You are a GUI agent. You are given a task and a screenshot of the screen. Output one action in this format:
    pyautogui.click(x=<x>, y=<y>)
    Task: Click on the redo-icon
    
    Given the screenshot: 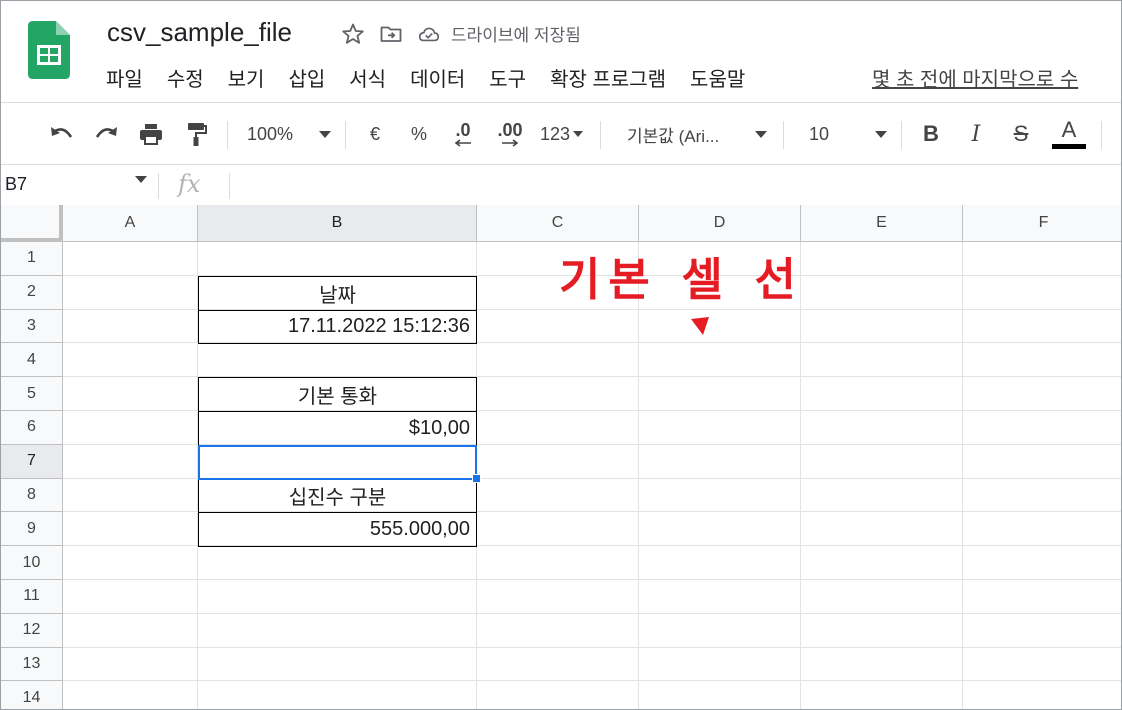 What is the action you would take?
    pyautogui.click(x=106, y=134)
    